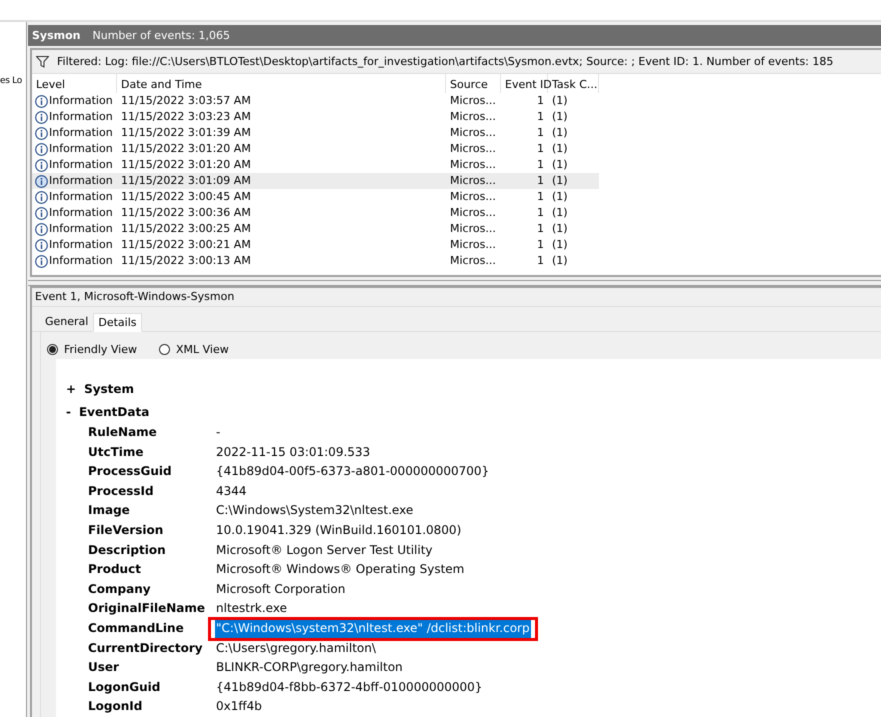 This screenshot has width=881, height=717. Describe the element at coordinates (353, 471) in the screenshot. I see `field-value: {41b89d04-00f5-6373-a801-000000000700}` at that location.